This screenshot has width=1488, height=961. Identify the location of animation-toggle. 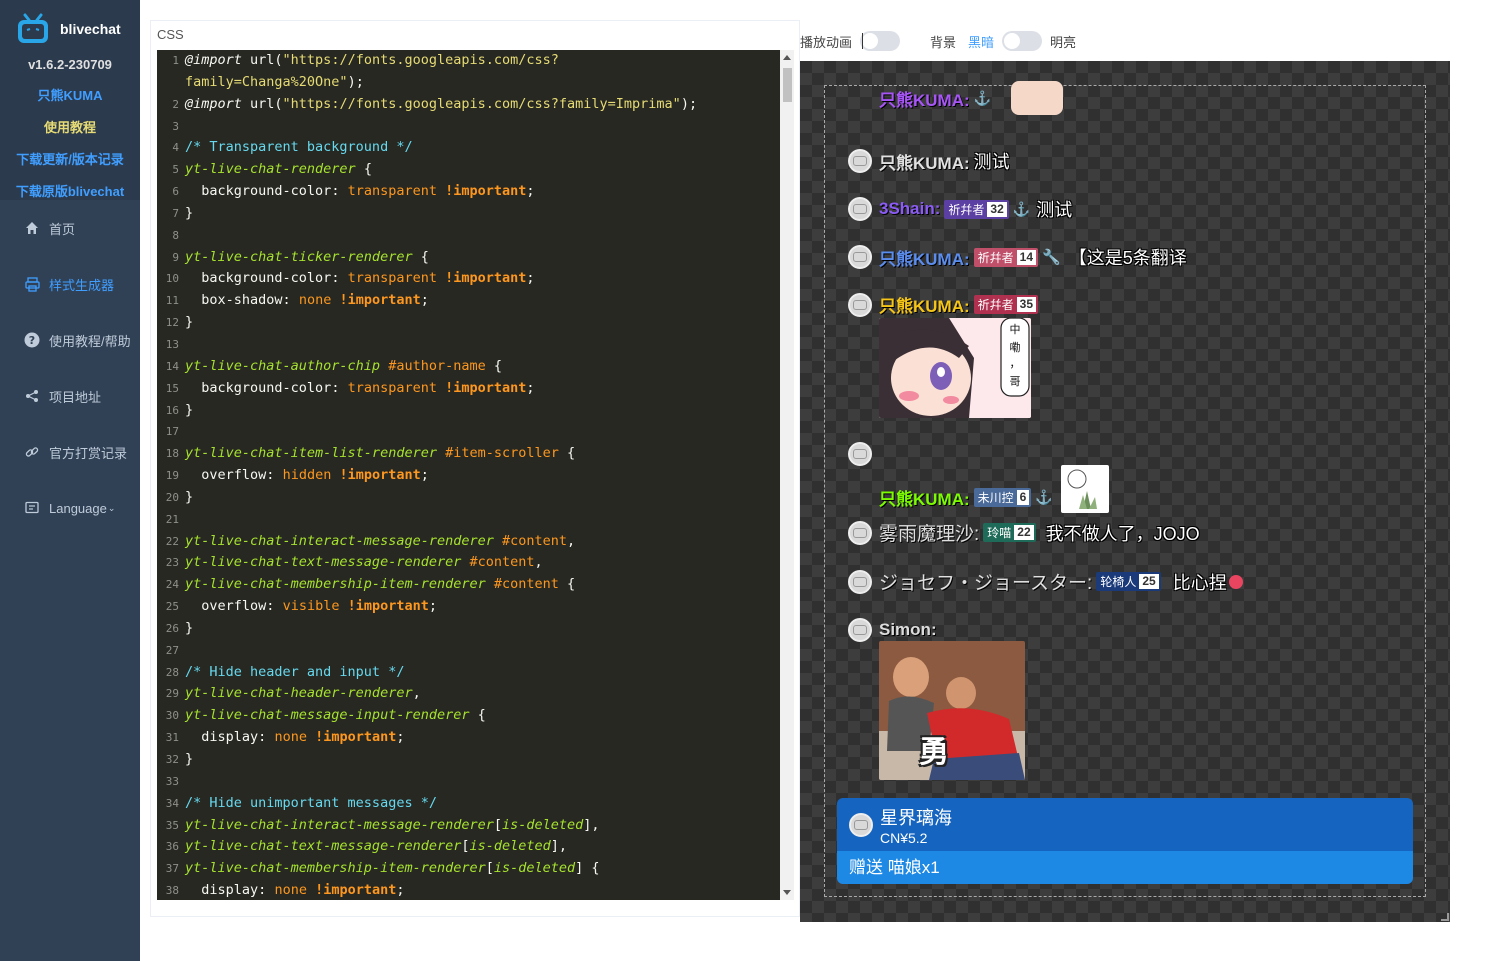
(880, 41).